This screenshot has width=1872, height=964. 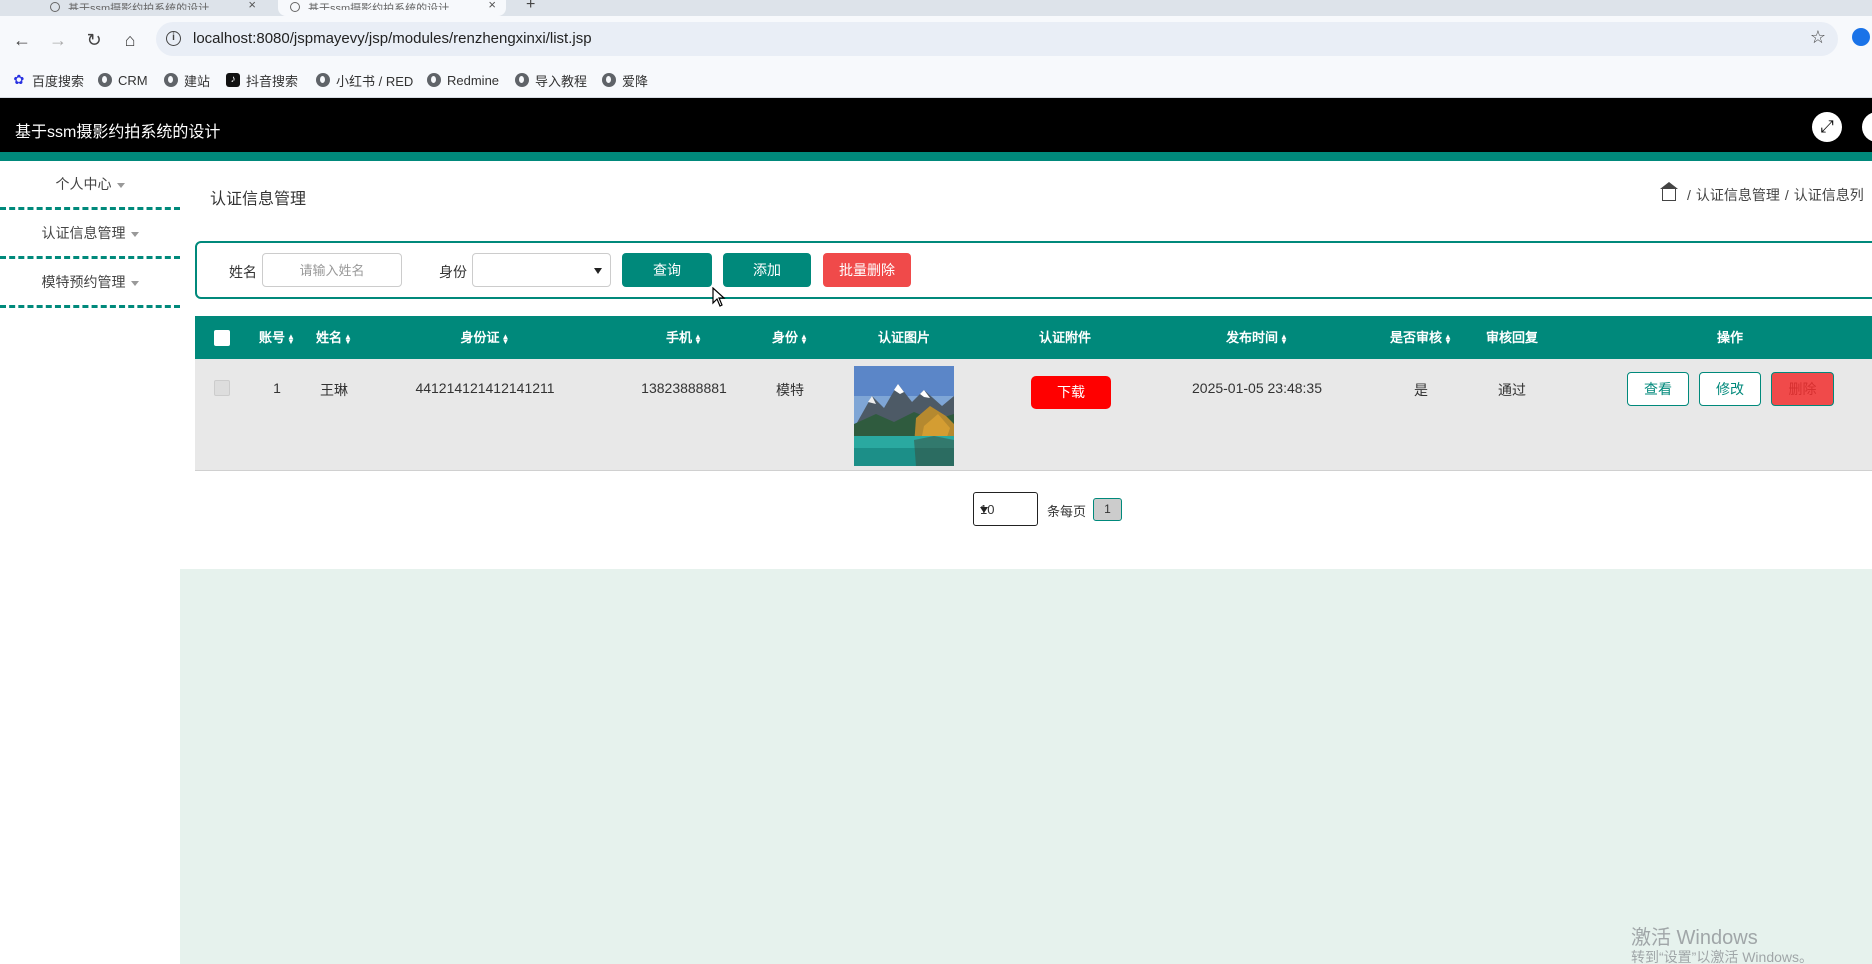 I want to click on app-header: 基于ssm摄影约拍系统的设计 ⤢, so click(x=936, y=125).